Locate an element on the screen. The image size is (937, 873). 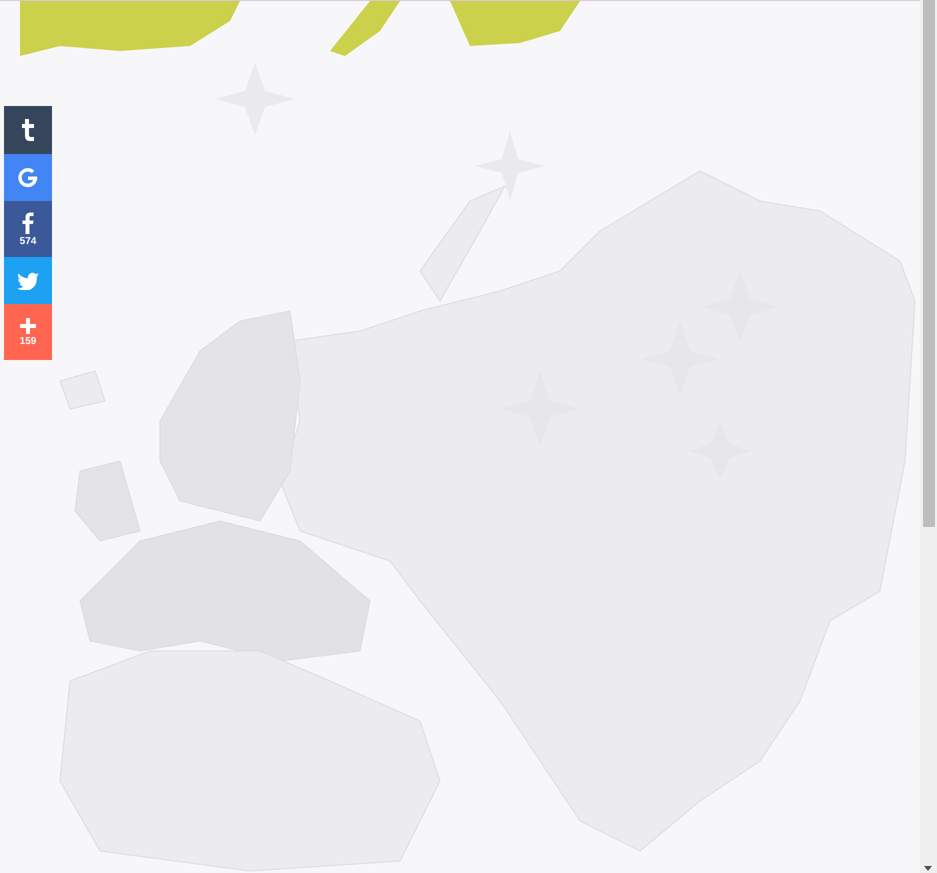
twitter-button is located at coordinates (28, 280).